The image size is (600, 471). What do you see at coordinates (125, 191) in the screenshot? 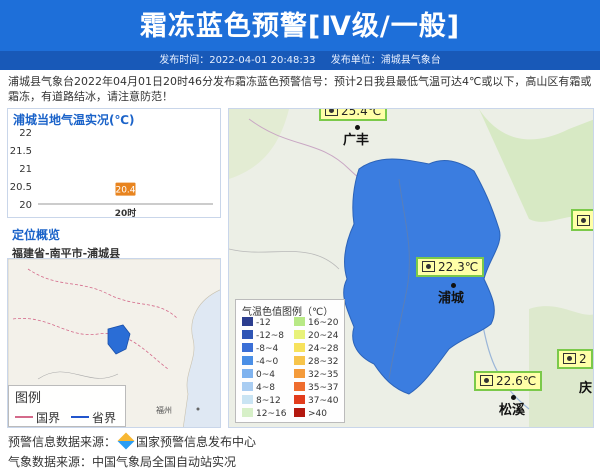
I see `data-label: 20.4` at bounding box center [125, 191].